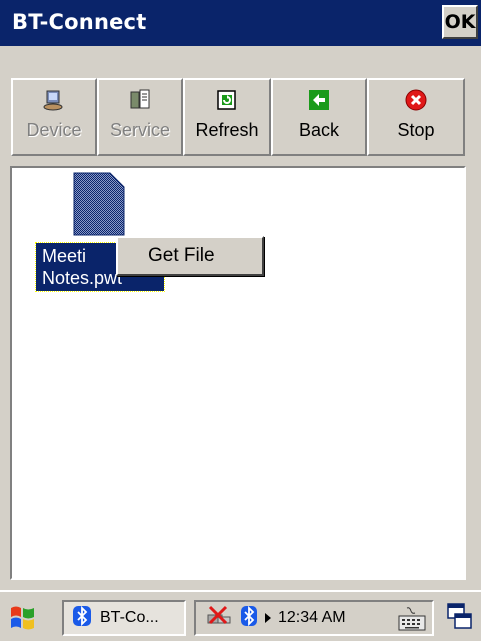 The image size is (481, 641). Describe the element at coordinates (54, 117) in the screenshot. I see `device-button: Device` at that location.